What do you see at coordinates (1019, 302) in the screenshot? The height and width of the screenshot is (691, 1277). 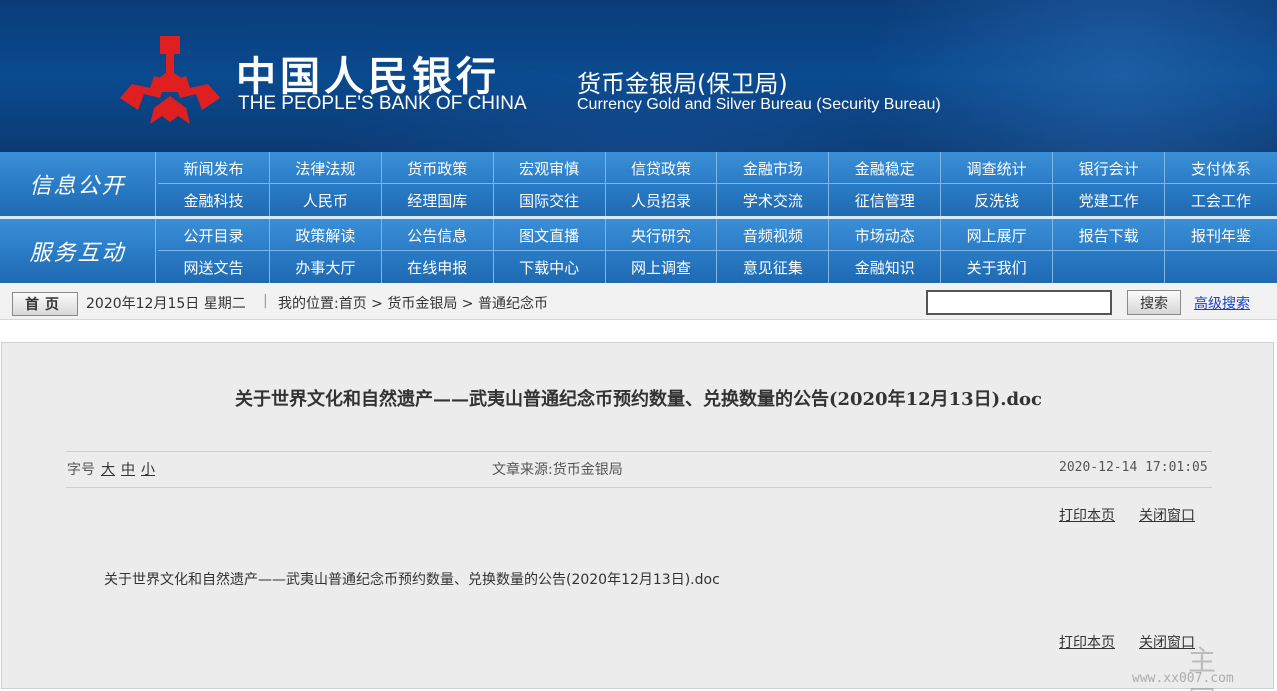 I see `search-input` at bounding box center [1019, 302].